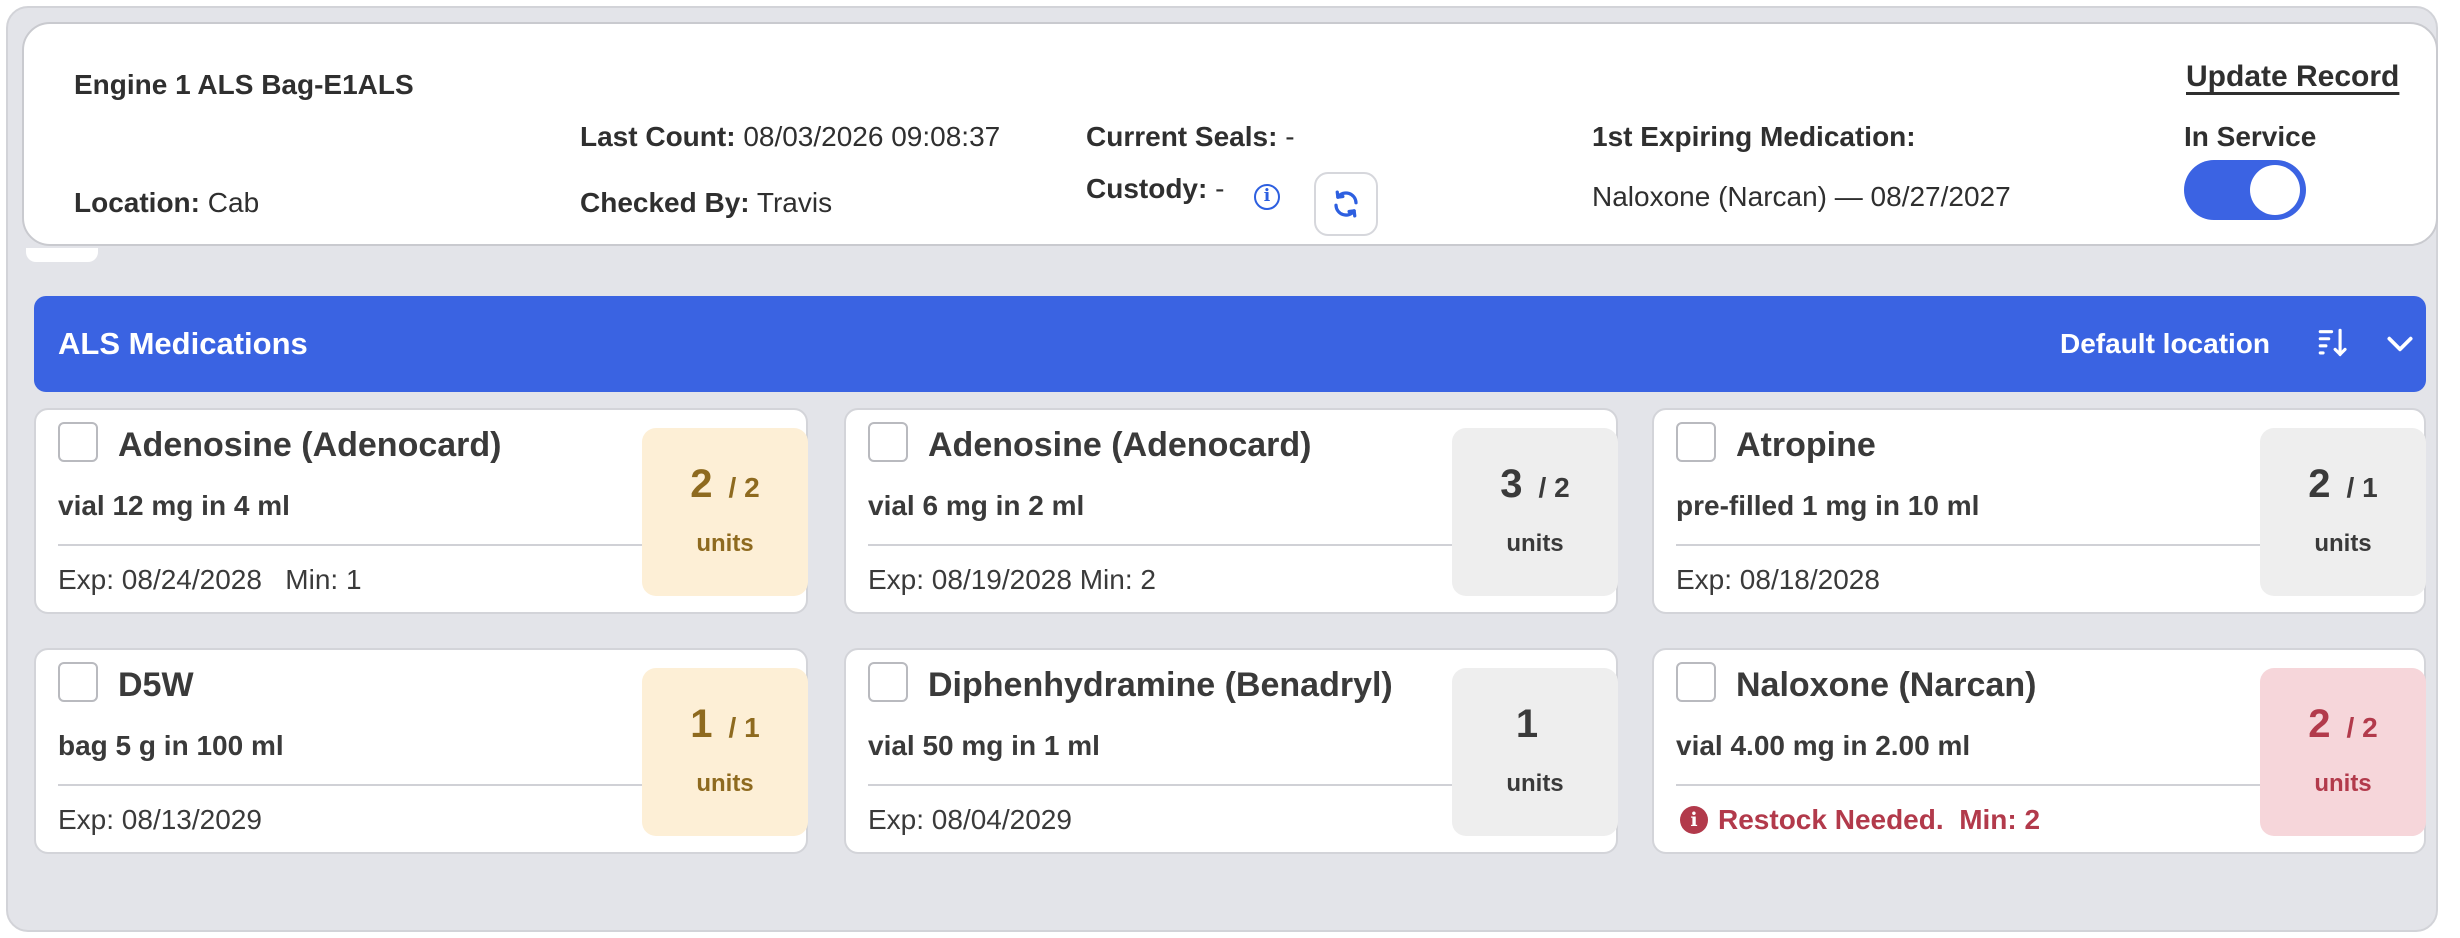 The width and height of the screenshot is (2460, 938). Describe the element at coordinates (160, 819) in the screenshot. I see `med-expiry: Exp: 08/13/2029` at that location.